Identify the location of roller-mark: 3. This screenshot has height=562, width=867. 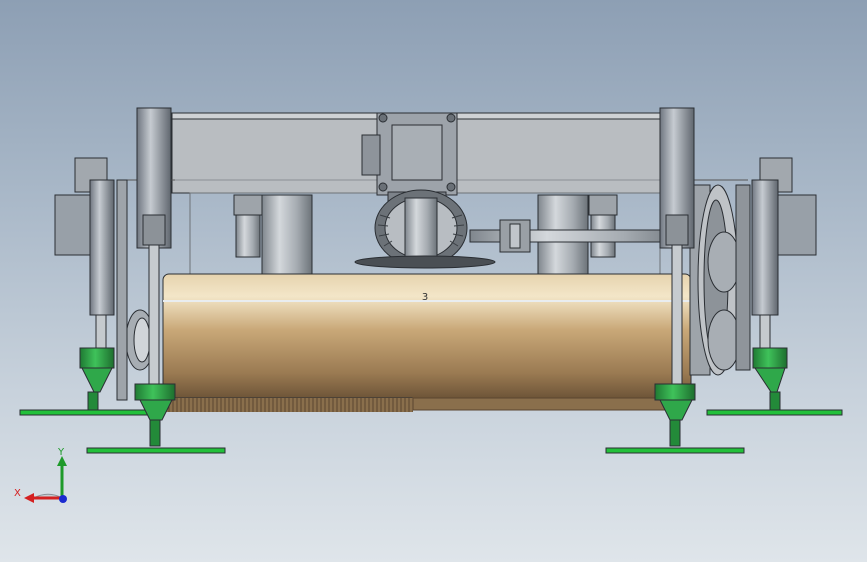
(425, 297).